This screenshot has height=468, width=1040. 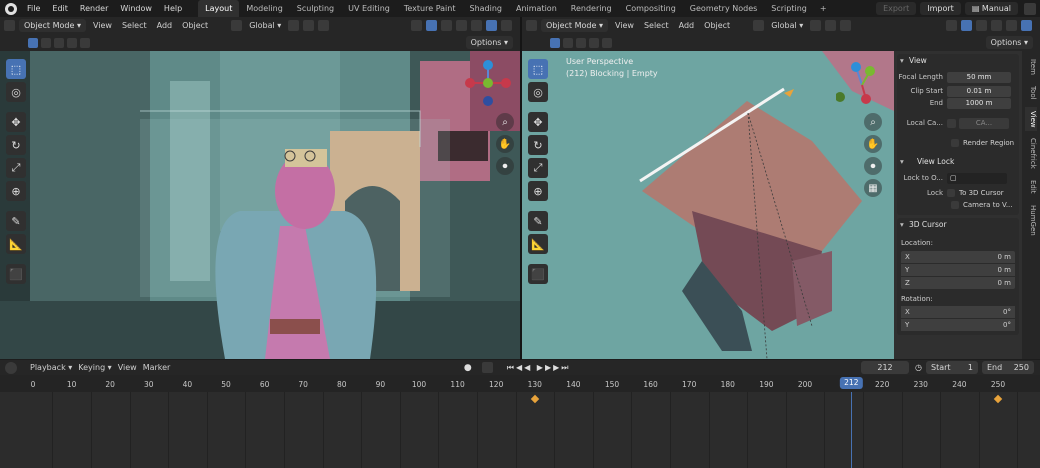 I want to click on select-box-icon: ⬚, so click(x=16, y=69).